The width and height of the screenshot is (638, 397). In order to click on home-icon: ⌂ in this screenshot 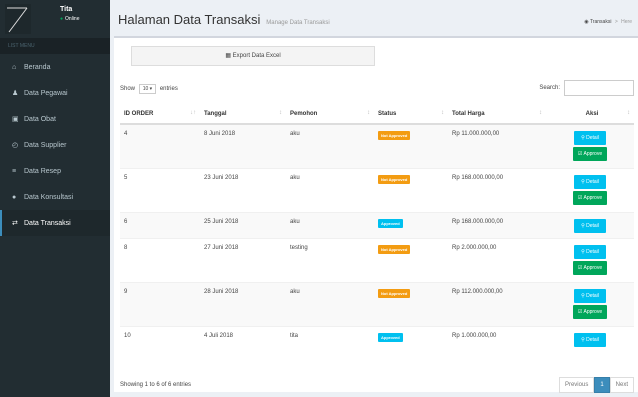, I will do `click(14, 67)`.